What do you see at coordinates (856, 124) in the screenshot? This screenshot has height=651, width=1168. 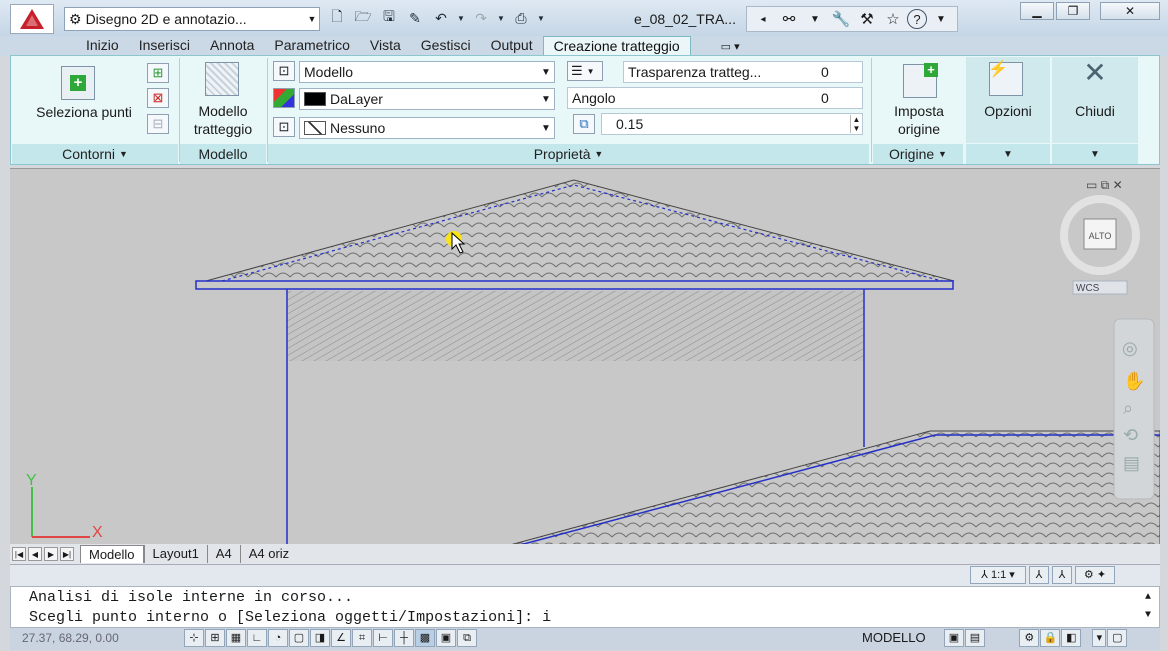 I see `spinner-icon: ▲ ▼` at bounding box center [856, 124].